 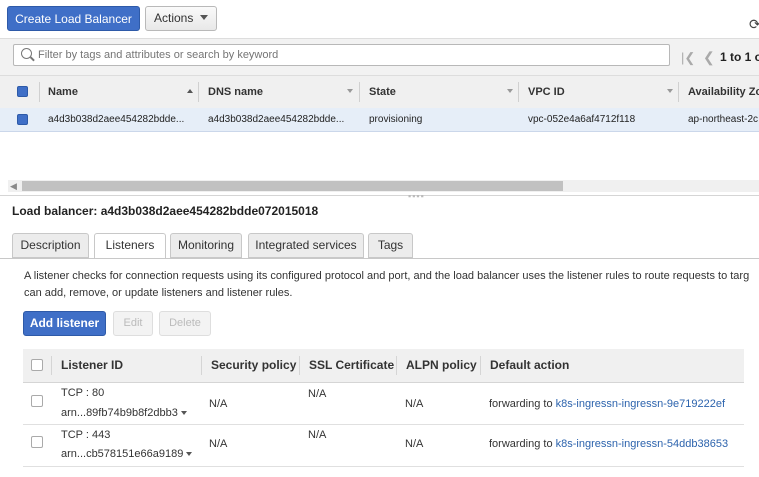 I want to click on pagination-text: 1 to 1 o, so click(x=739, y=57).